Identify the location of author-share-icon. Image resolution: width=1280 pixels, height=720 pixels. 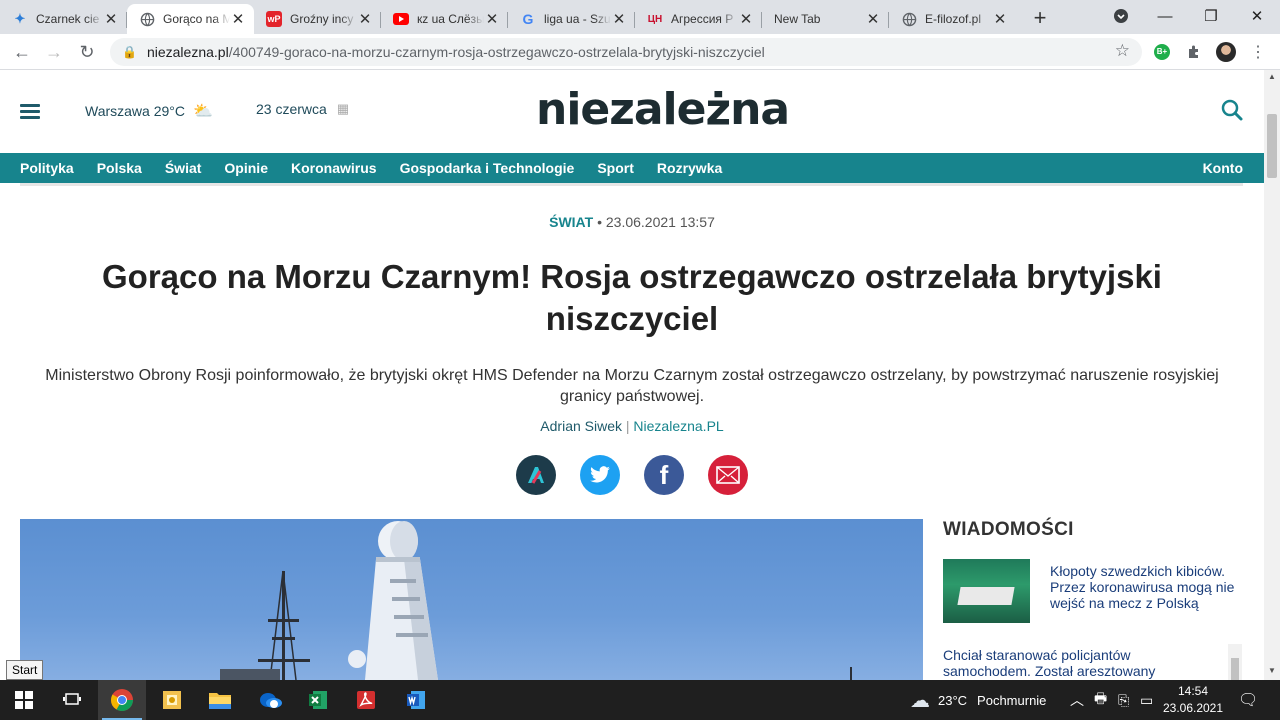
(536, 475).